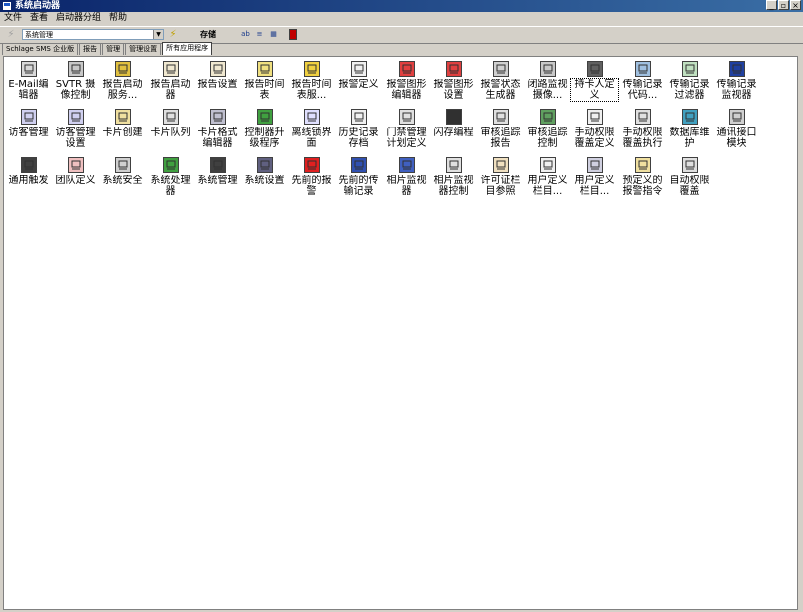 This screenshot has width=803, height=612. I want to click on launcher-group-select: 系统管理 ▼, so click(93, 34).